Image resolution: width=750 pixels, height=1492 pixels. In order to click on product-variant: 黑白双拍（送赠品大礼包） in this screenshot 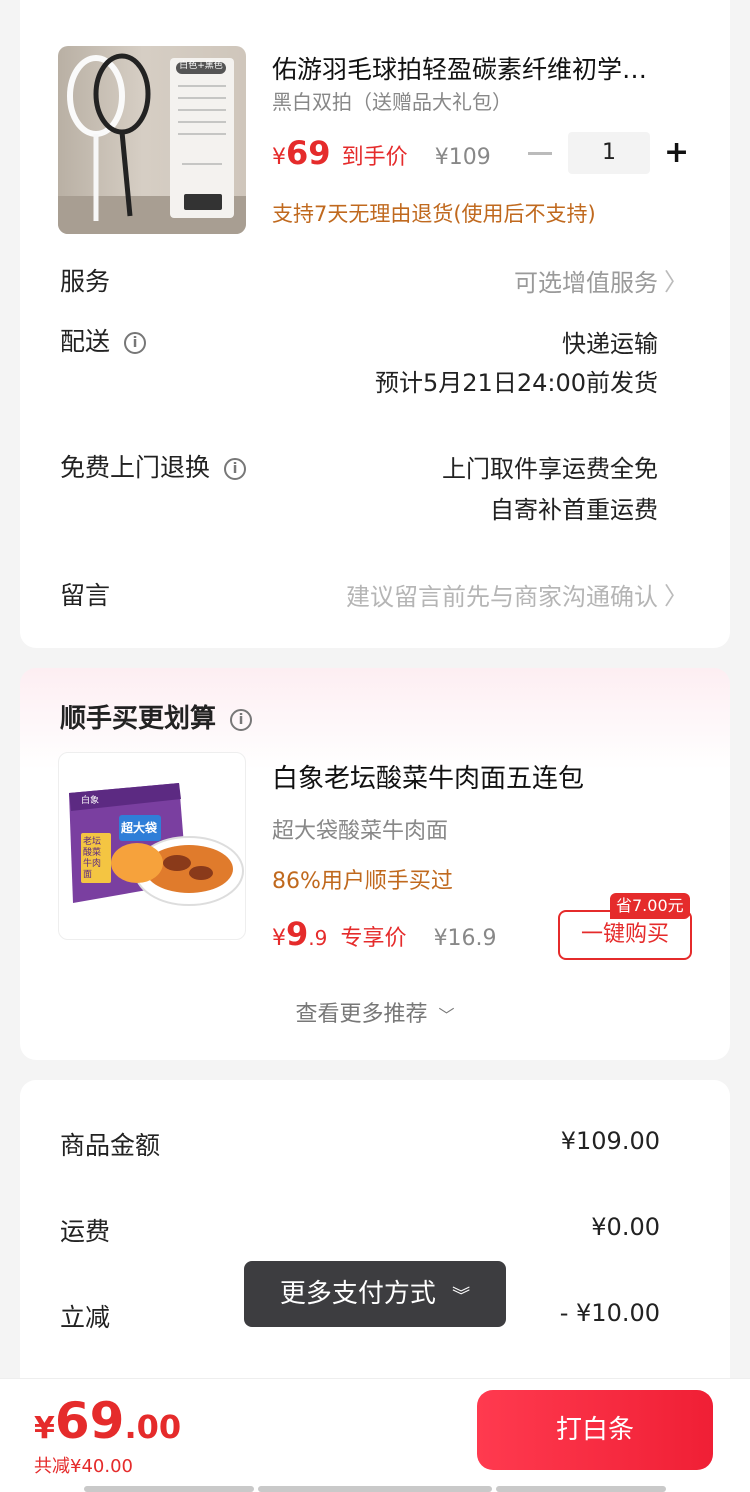, I will do `click(392, 100)`.